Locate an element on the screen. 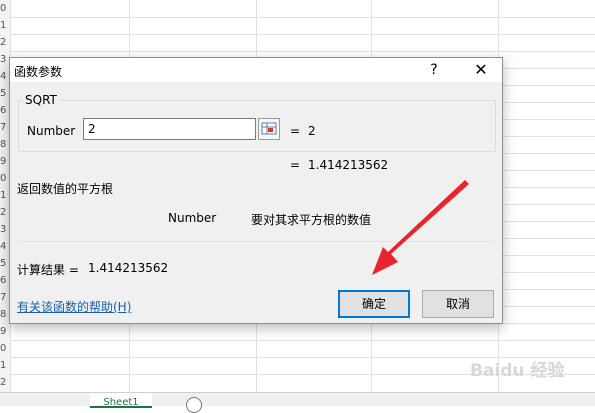 The width and height of the screenshot is (595, 413). baidu-watermark: Baidu 经验 is located at coordinates (517, 370).